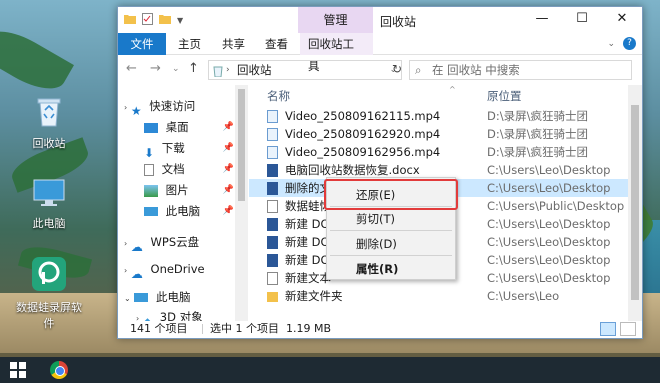 This screenshot has width=660, height=383. What do you see at coordinates (272, 278) in the screenshot?
I see `text-file-icon` at bounding box center [272, 278].